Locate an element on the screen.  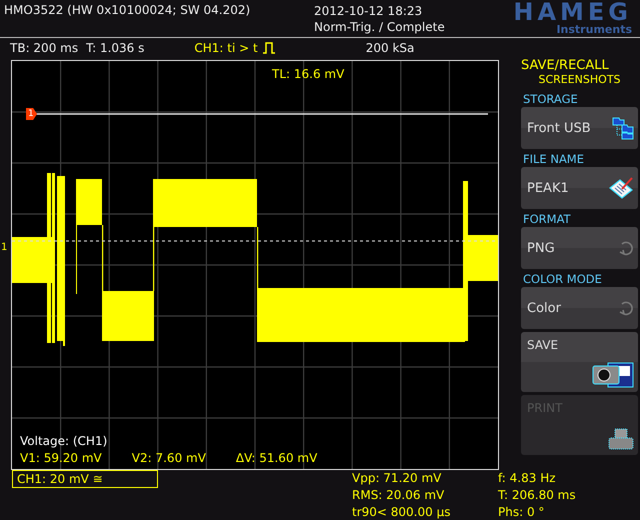
device-info: HMO3522 (HW 0x10100024; SW 04.202) is located at coordinates (127, 10).